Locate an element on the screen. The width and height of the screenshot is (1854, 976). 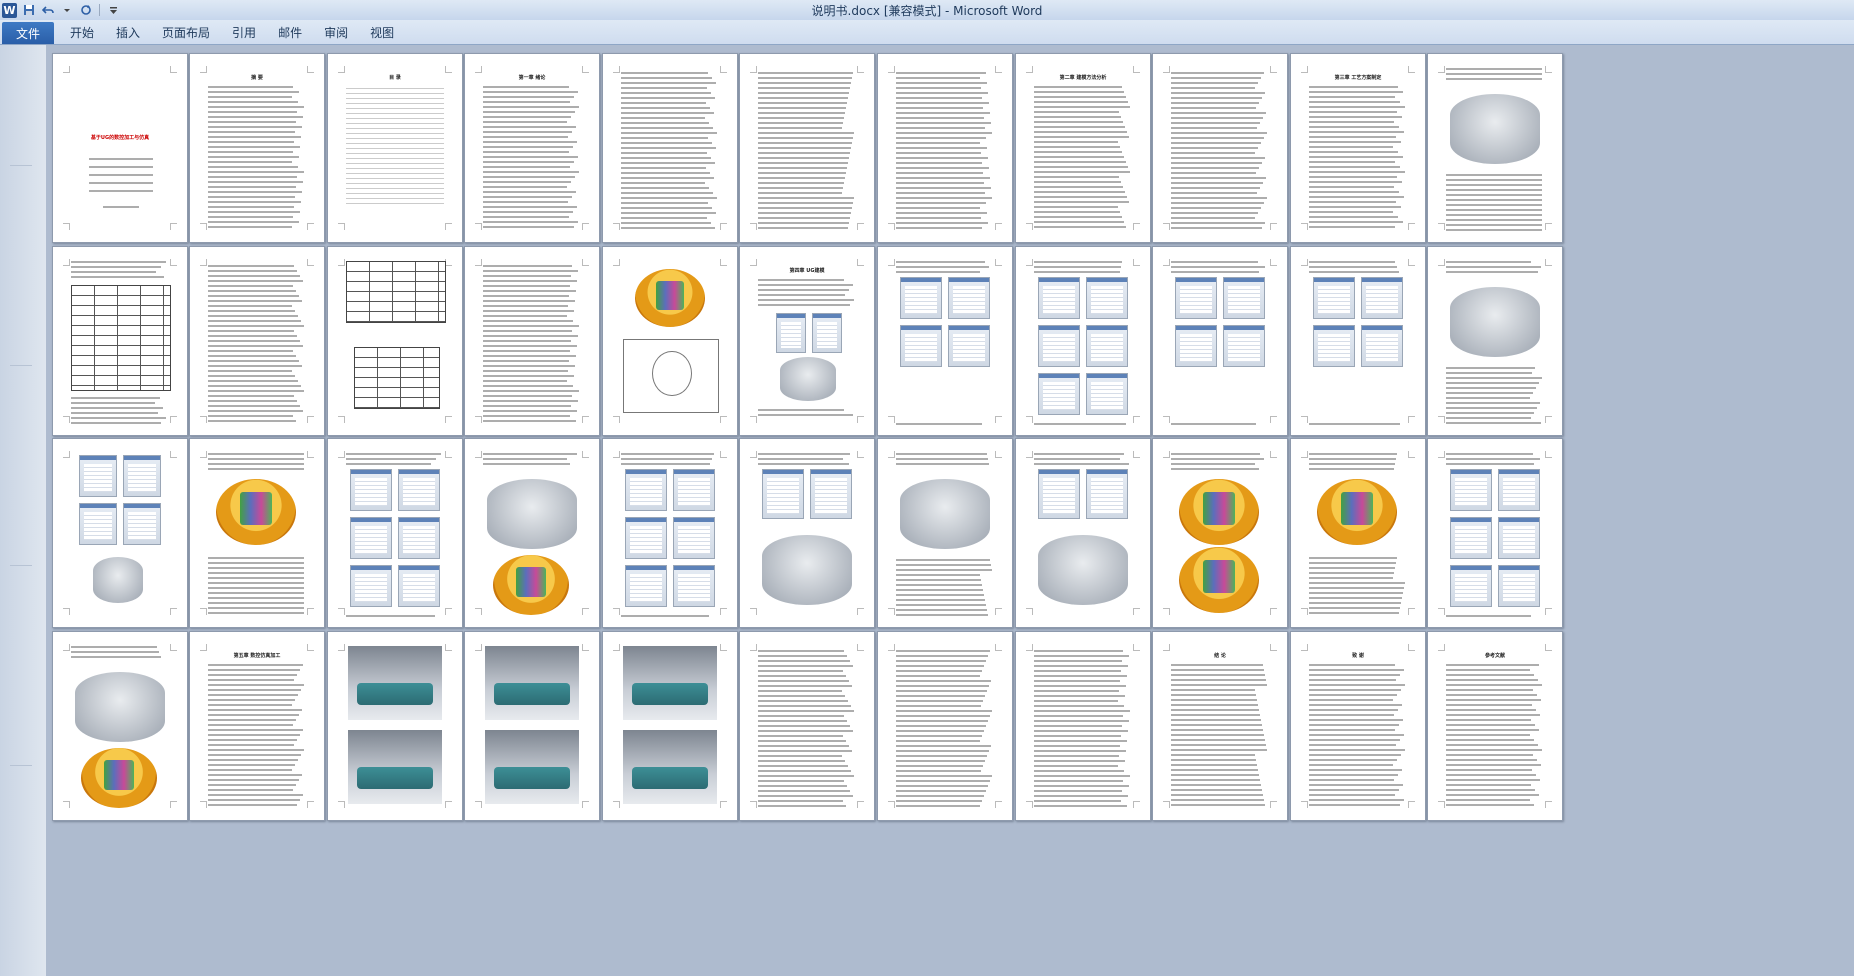
document-page: 第五章 数控仿真加工 is located at coordinates (257, 726).